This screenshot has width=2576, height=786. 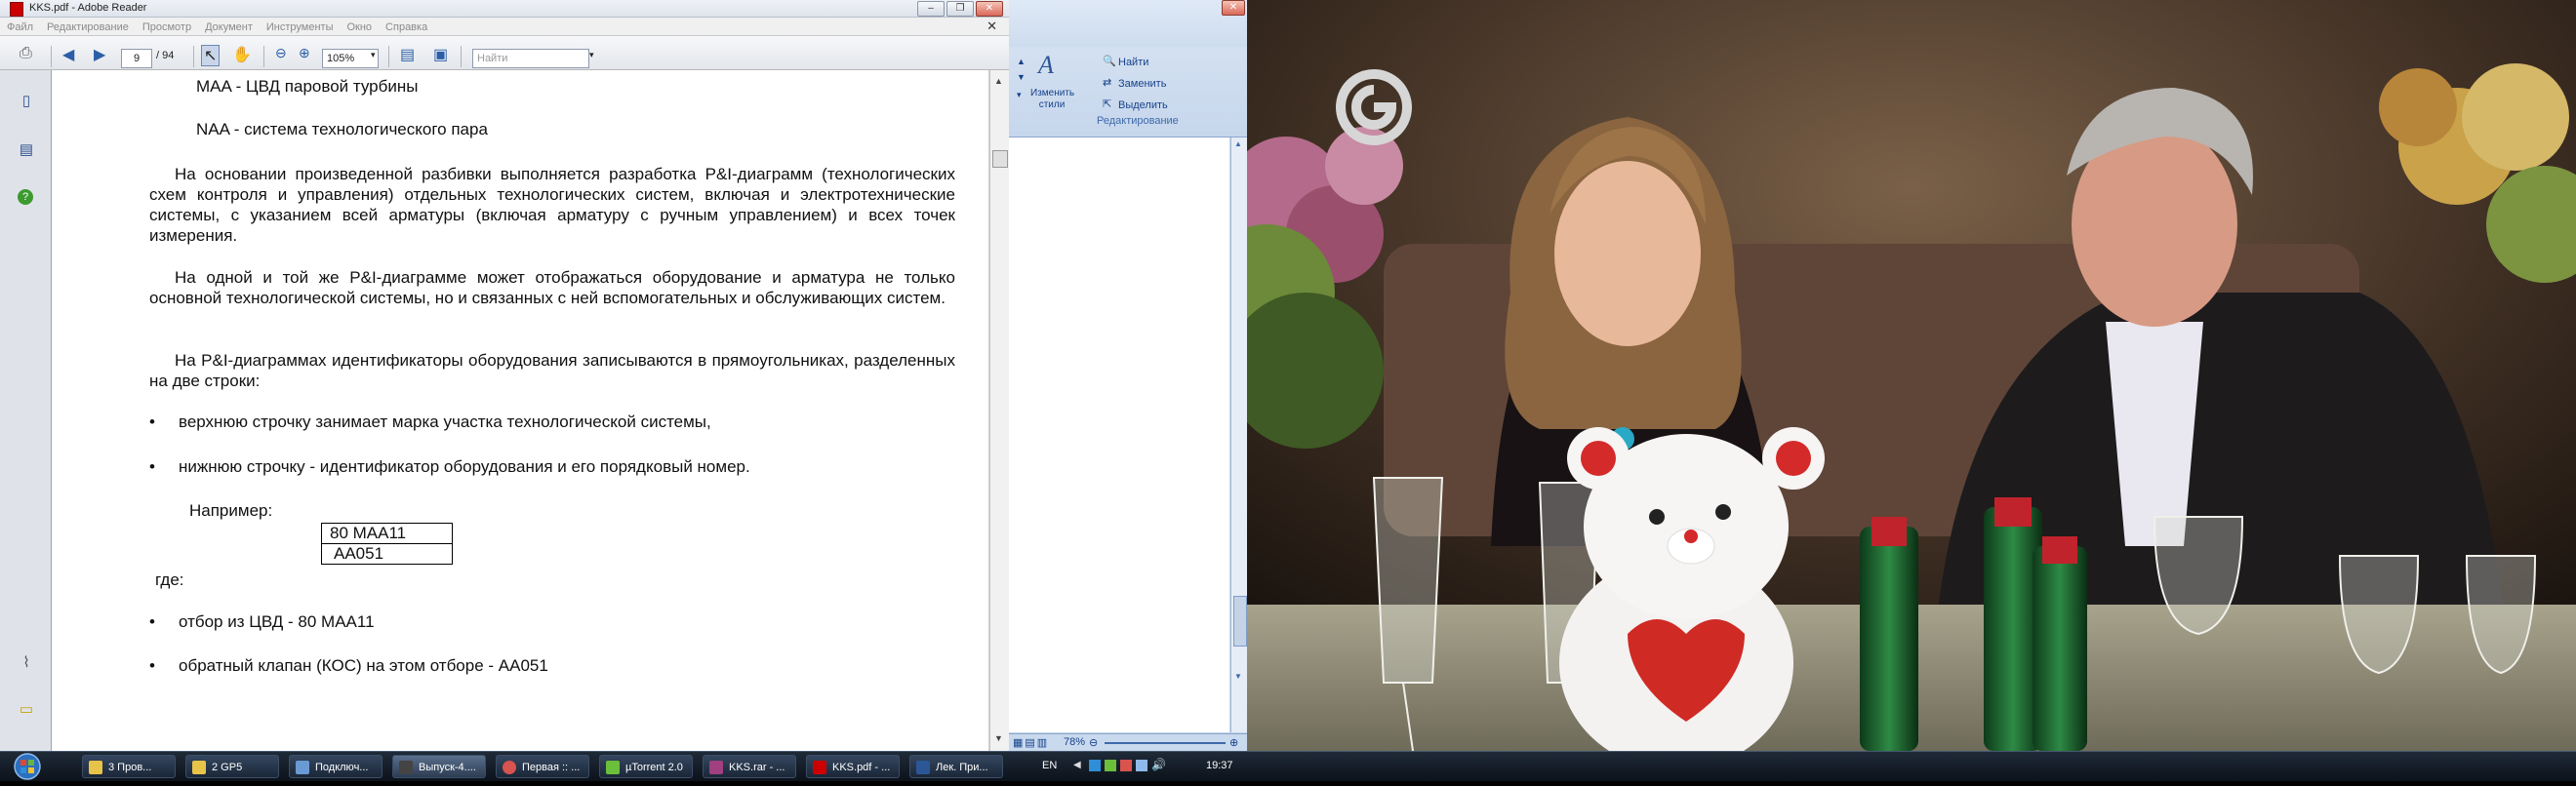 What do you see at coordinates (1107, 104) in the screenshot?
I see `select-icon: ⇱` at bounding box center [1107, 104].